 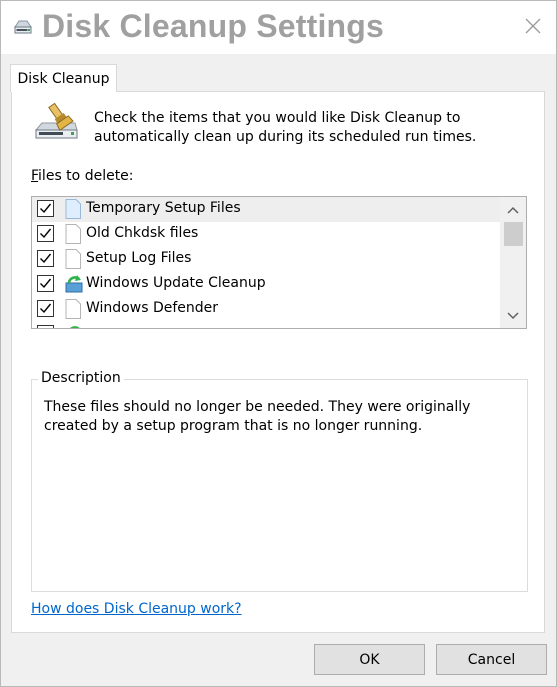 What do you see at coordinates (86, 176) in the screenshot?
I see `files-label-rest: iles to delete:` at bounding box center [86, 176].